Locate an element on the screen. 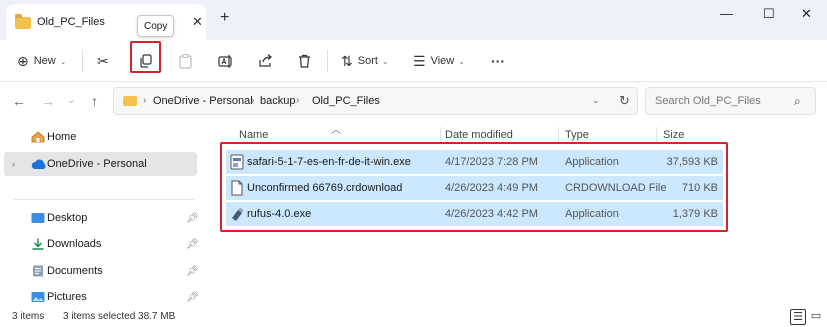 This screenshot has height=327, width=827. share-icon is located at coordinates (265, 60).